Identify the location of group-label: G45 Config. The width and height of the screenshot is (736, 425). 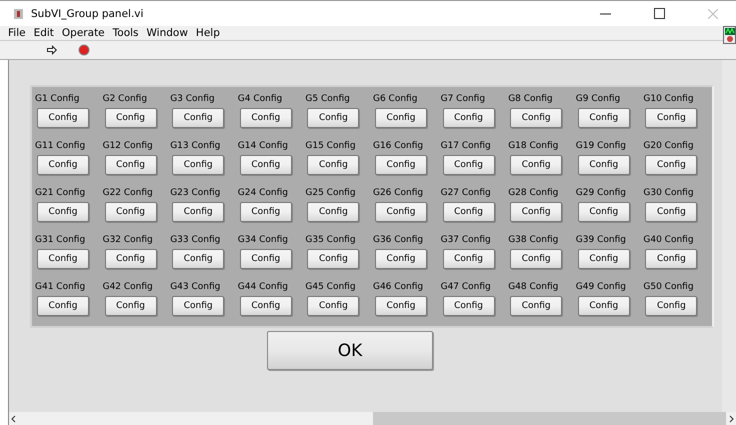
(331, 287).